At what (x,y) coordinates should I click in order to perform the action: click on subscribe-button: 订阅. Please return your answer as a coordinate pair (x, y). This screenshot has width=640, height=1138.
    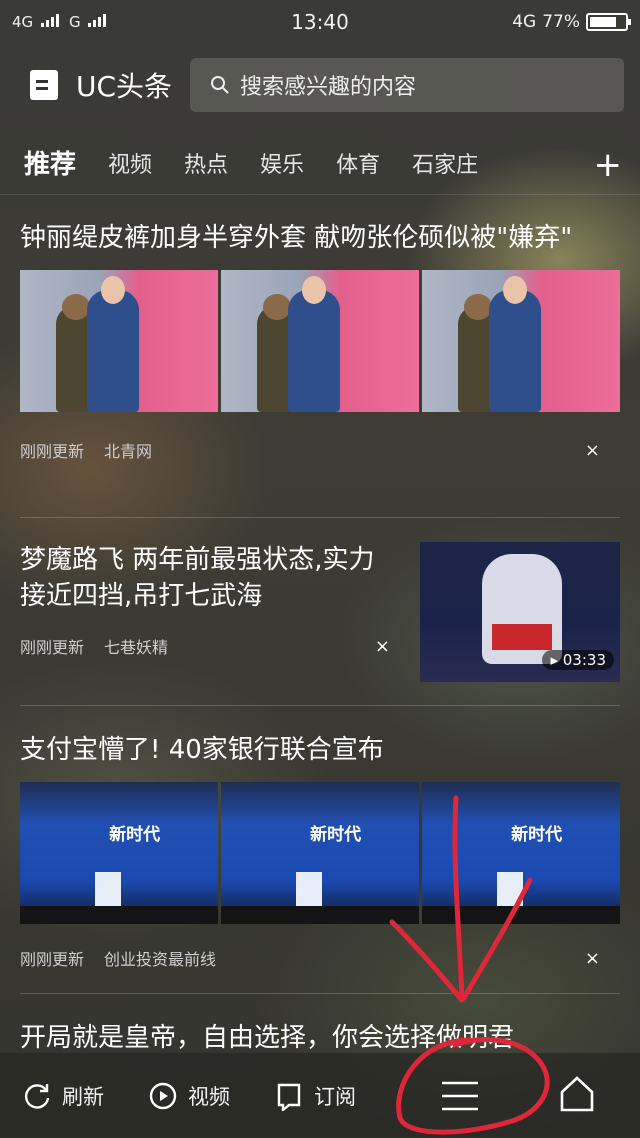
    Looking at the image, I should click on (315, 1096).